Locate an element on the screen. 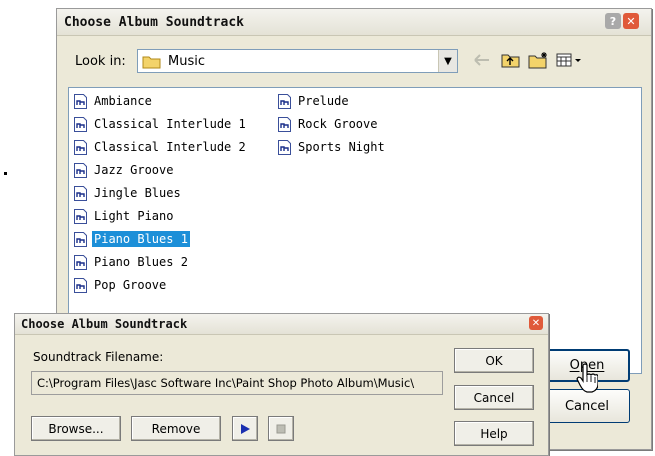 The height and width of the screenshot is (456, 655). back-arrow-icon is located at coordinates (482, 60).